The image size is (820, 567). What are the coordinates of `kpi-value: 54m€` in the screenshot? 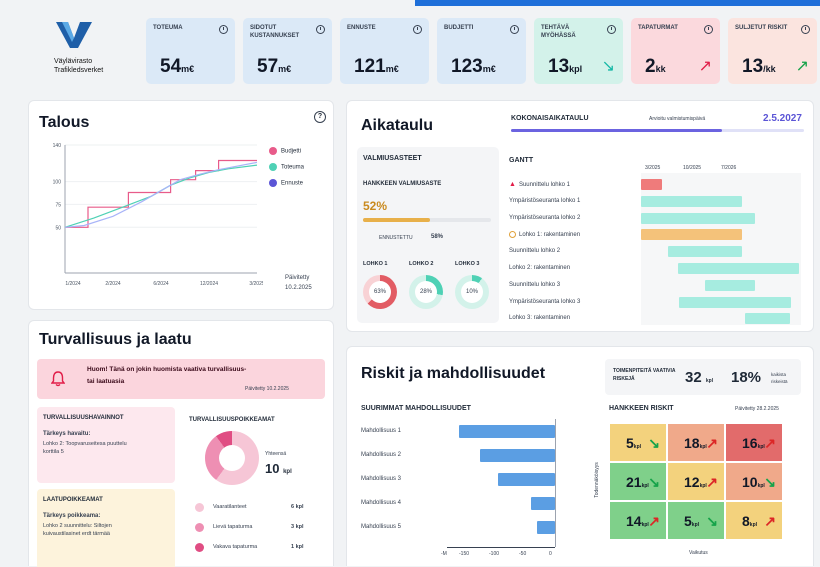 It's located at (177, 67).